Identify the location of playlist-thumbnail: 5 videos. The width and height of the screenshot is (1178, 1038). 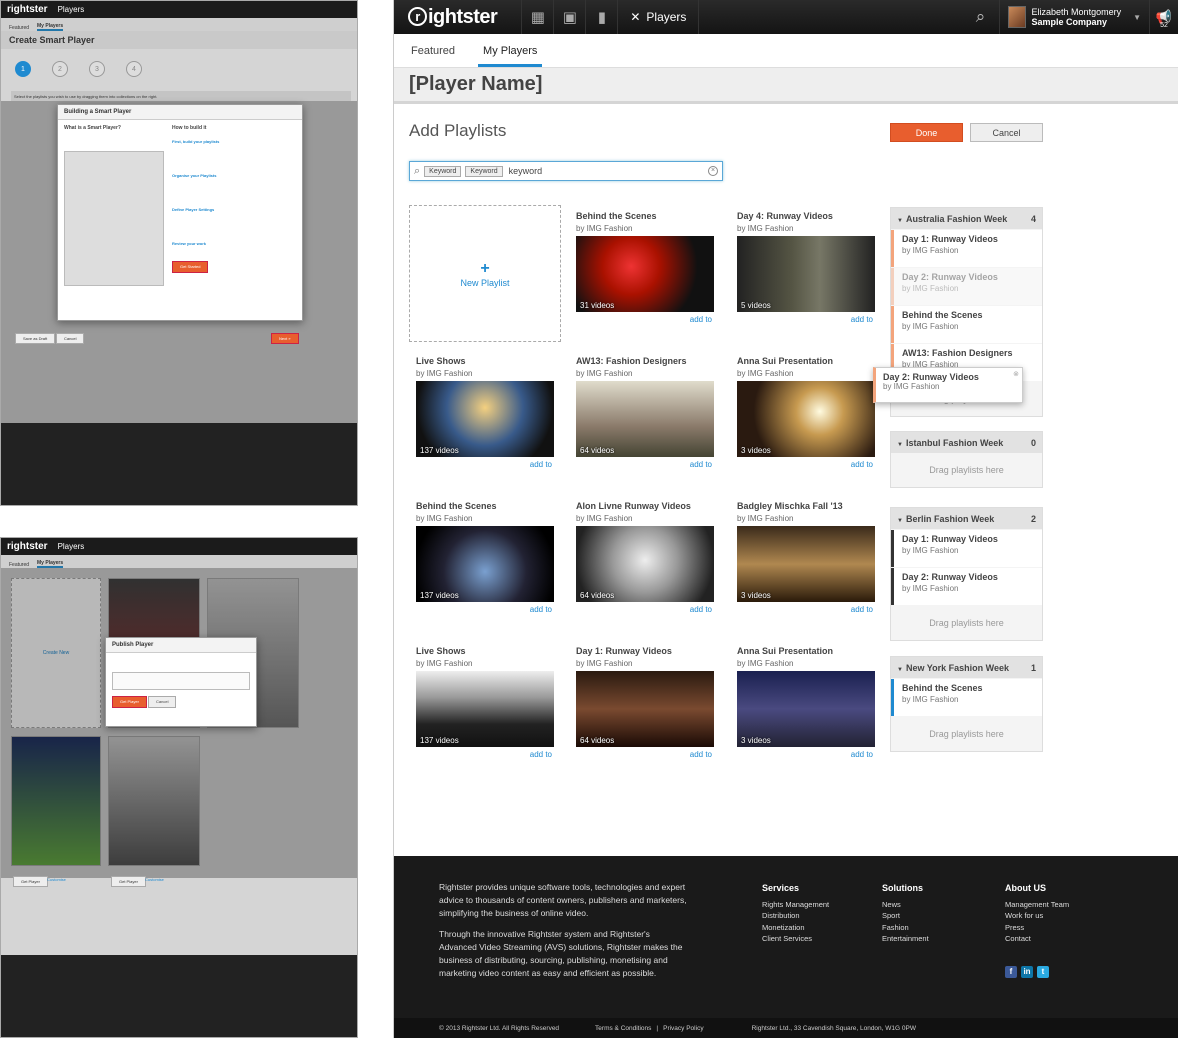
(806, 274).